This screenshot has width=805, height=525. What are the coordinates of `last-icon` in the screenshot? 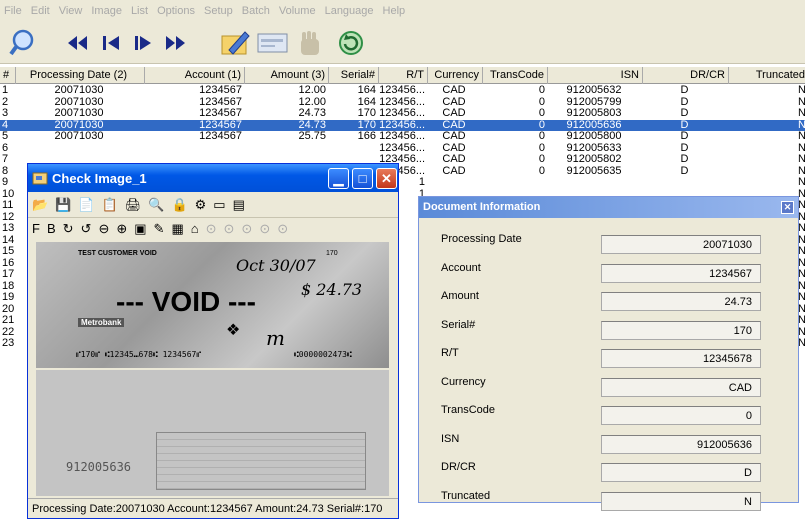 It's located at (176, 43).